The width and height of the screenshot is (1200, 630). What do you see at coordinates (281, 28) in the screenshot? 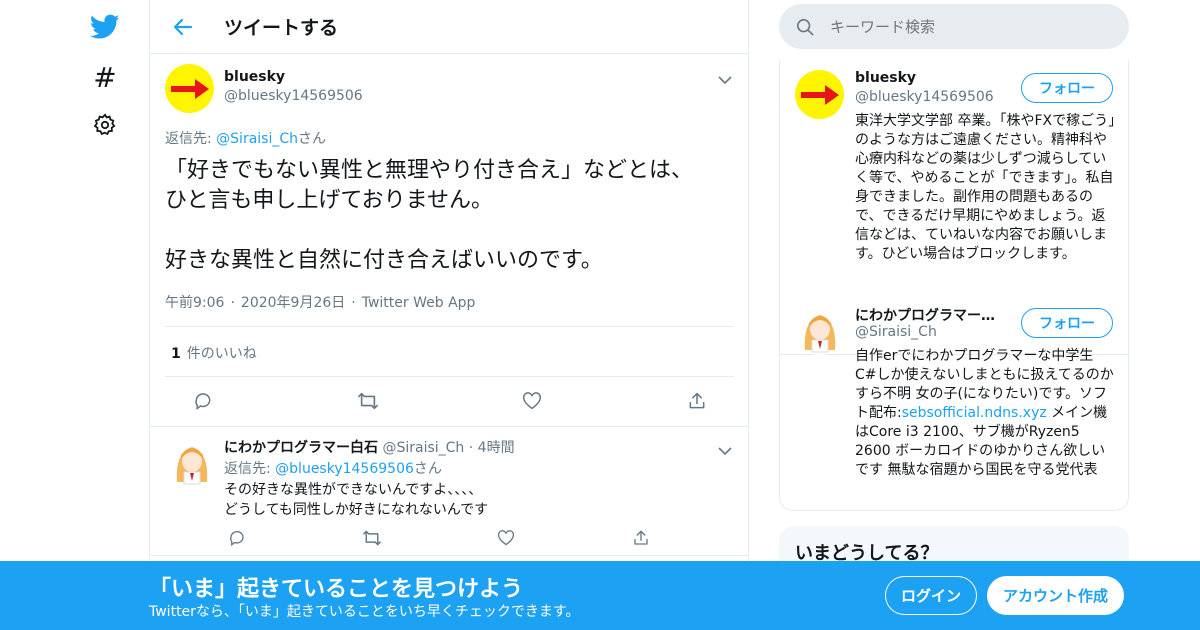
I see `page-title: ツイートする` at bounding box center [281, 28].